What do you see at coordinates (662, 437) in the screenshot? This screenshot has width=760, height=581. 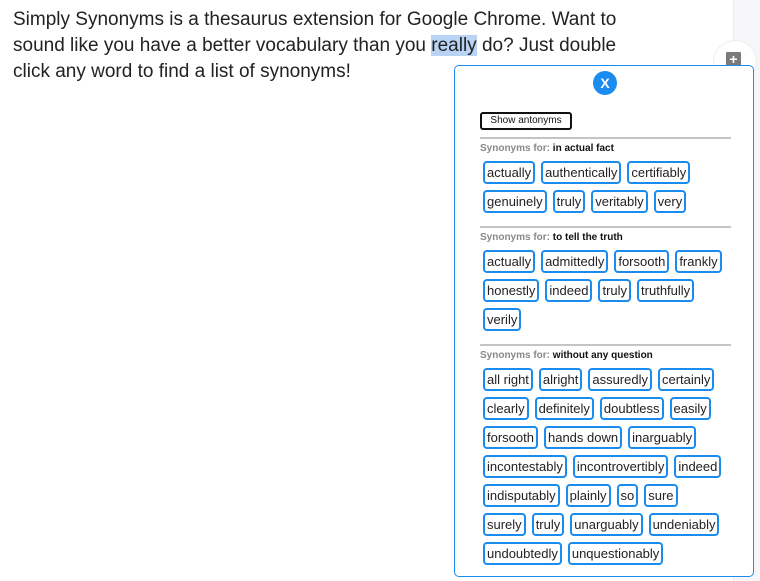 I see `synonym-chip: inarguably` at bounding box center [662, 437].